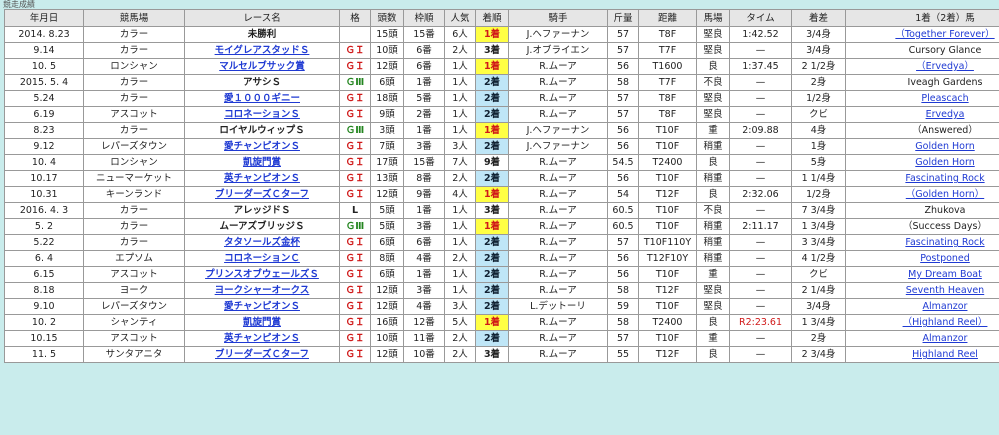  I want to click on margin-cell: 7 3/4身, so click(818, 210).